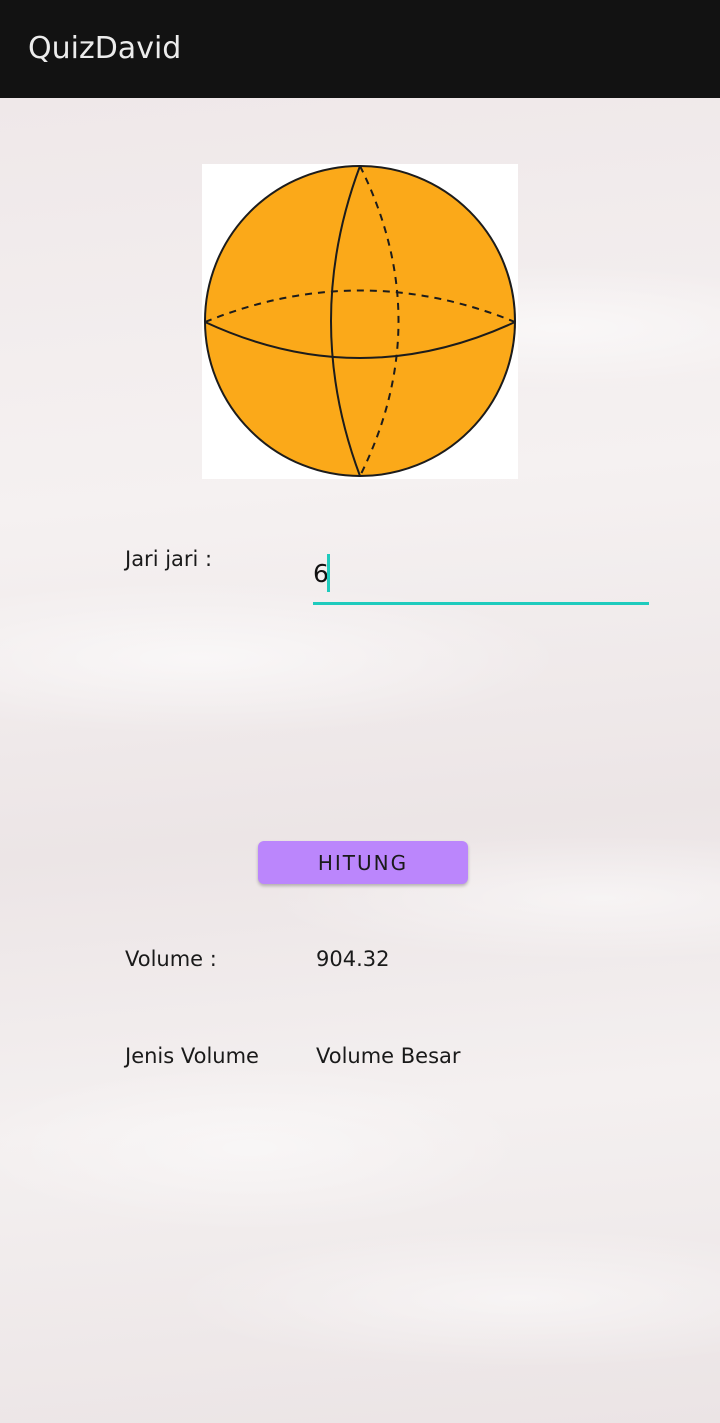 The image size is (720, 1423). I want to click on app-bar: QuizDavid, so click(360, 49).